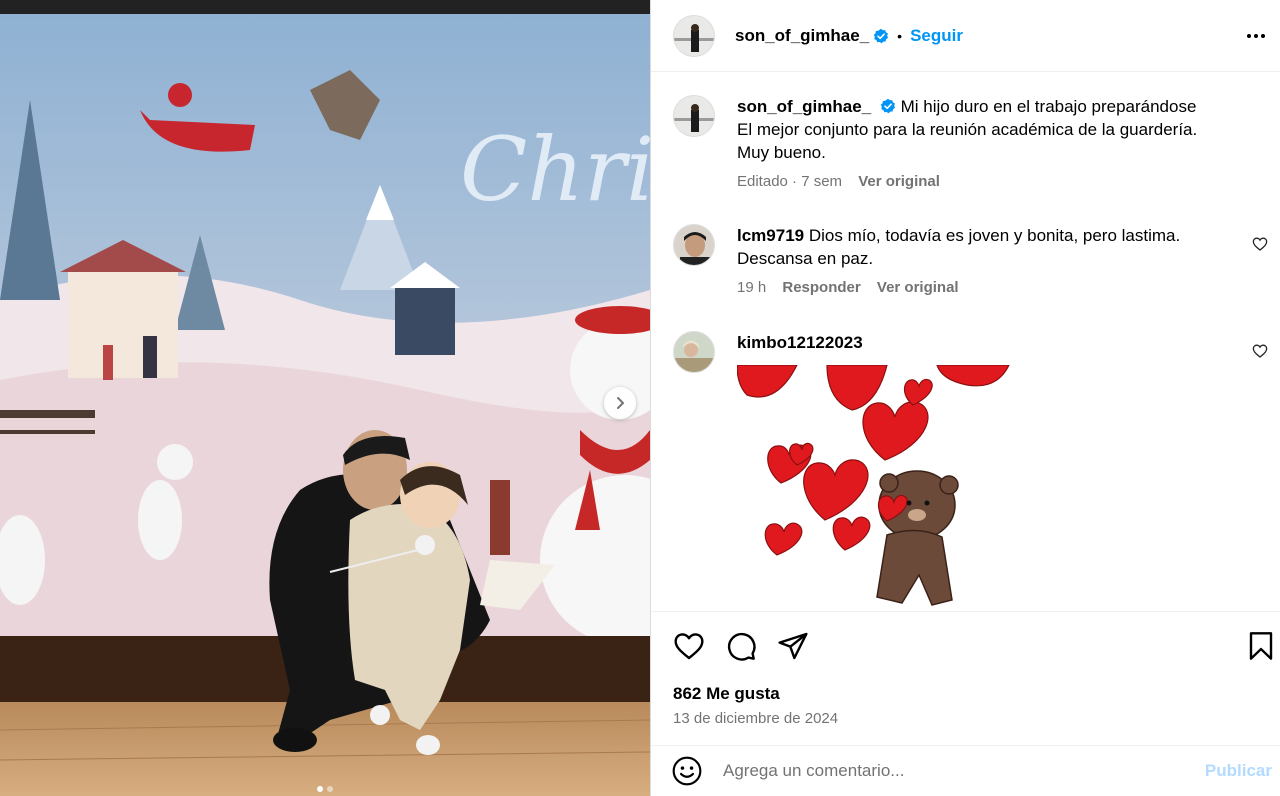 This screenshot has height=796, width=1280. I want to click on carousel-dot-active, so click(320, 789).